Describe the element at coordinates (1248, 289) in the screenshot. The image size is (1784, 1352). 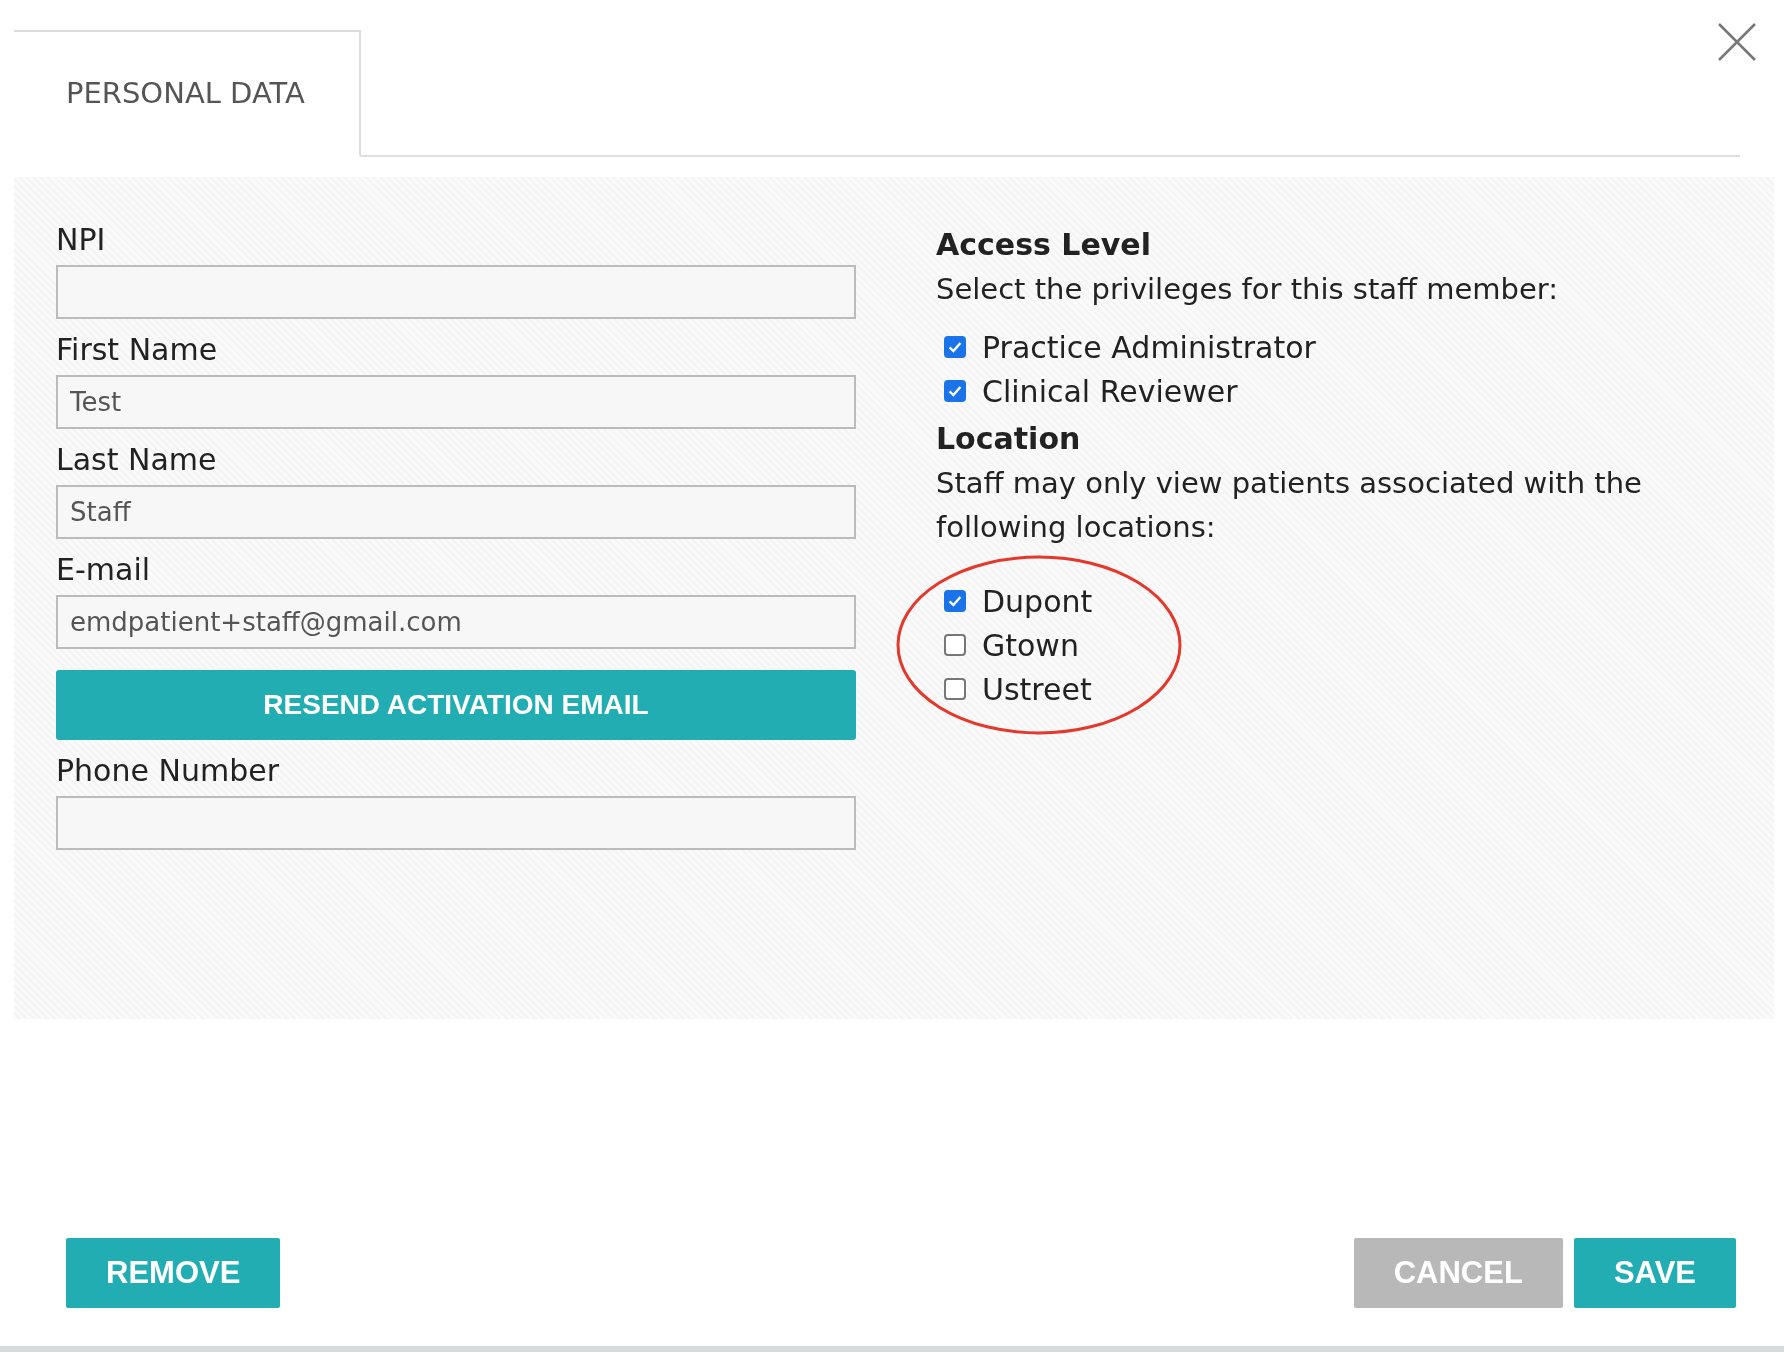
I see `section-description: Select the privileges for this staff member:` at that location.